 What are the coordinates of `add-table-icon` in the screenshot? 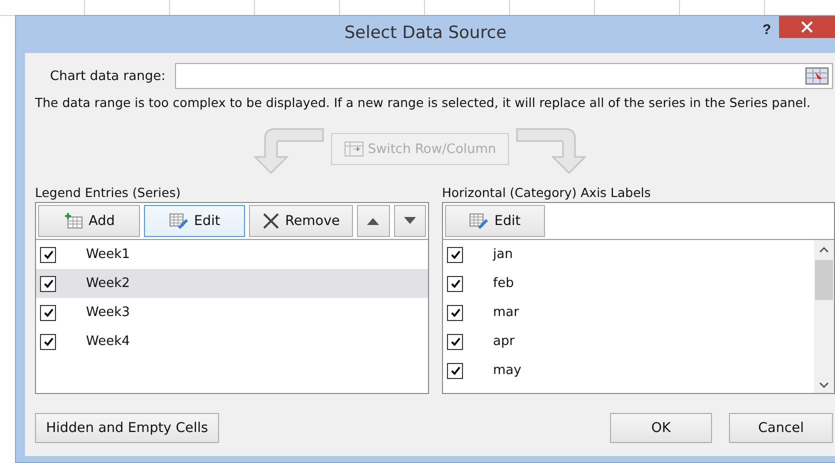 It's located at (74, 221).